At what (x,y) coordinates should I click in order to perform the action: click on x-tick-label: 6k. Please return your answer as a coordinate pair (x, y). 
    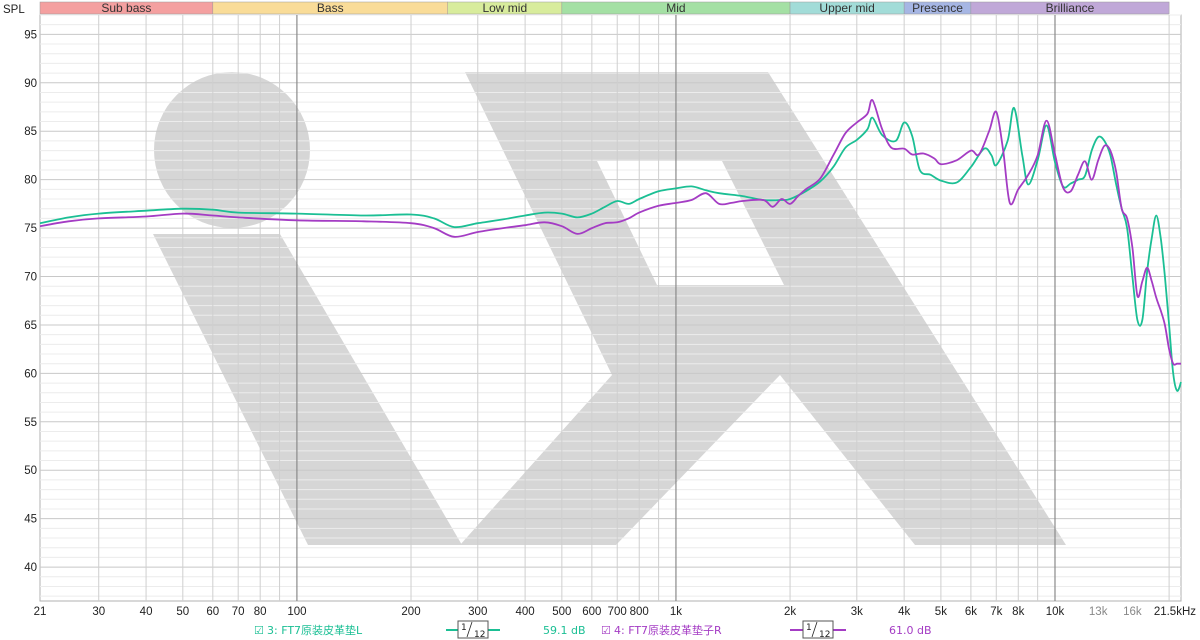
    Looking at the image, I should click on (971, 612).